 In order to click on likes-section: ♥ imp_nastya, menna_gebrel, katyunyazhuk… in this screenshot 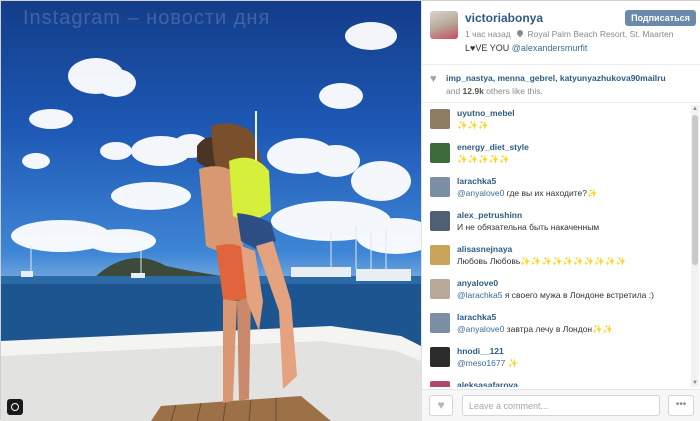, I will do `click(561, 84)`.